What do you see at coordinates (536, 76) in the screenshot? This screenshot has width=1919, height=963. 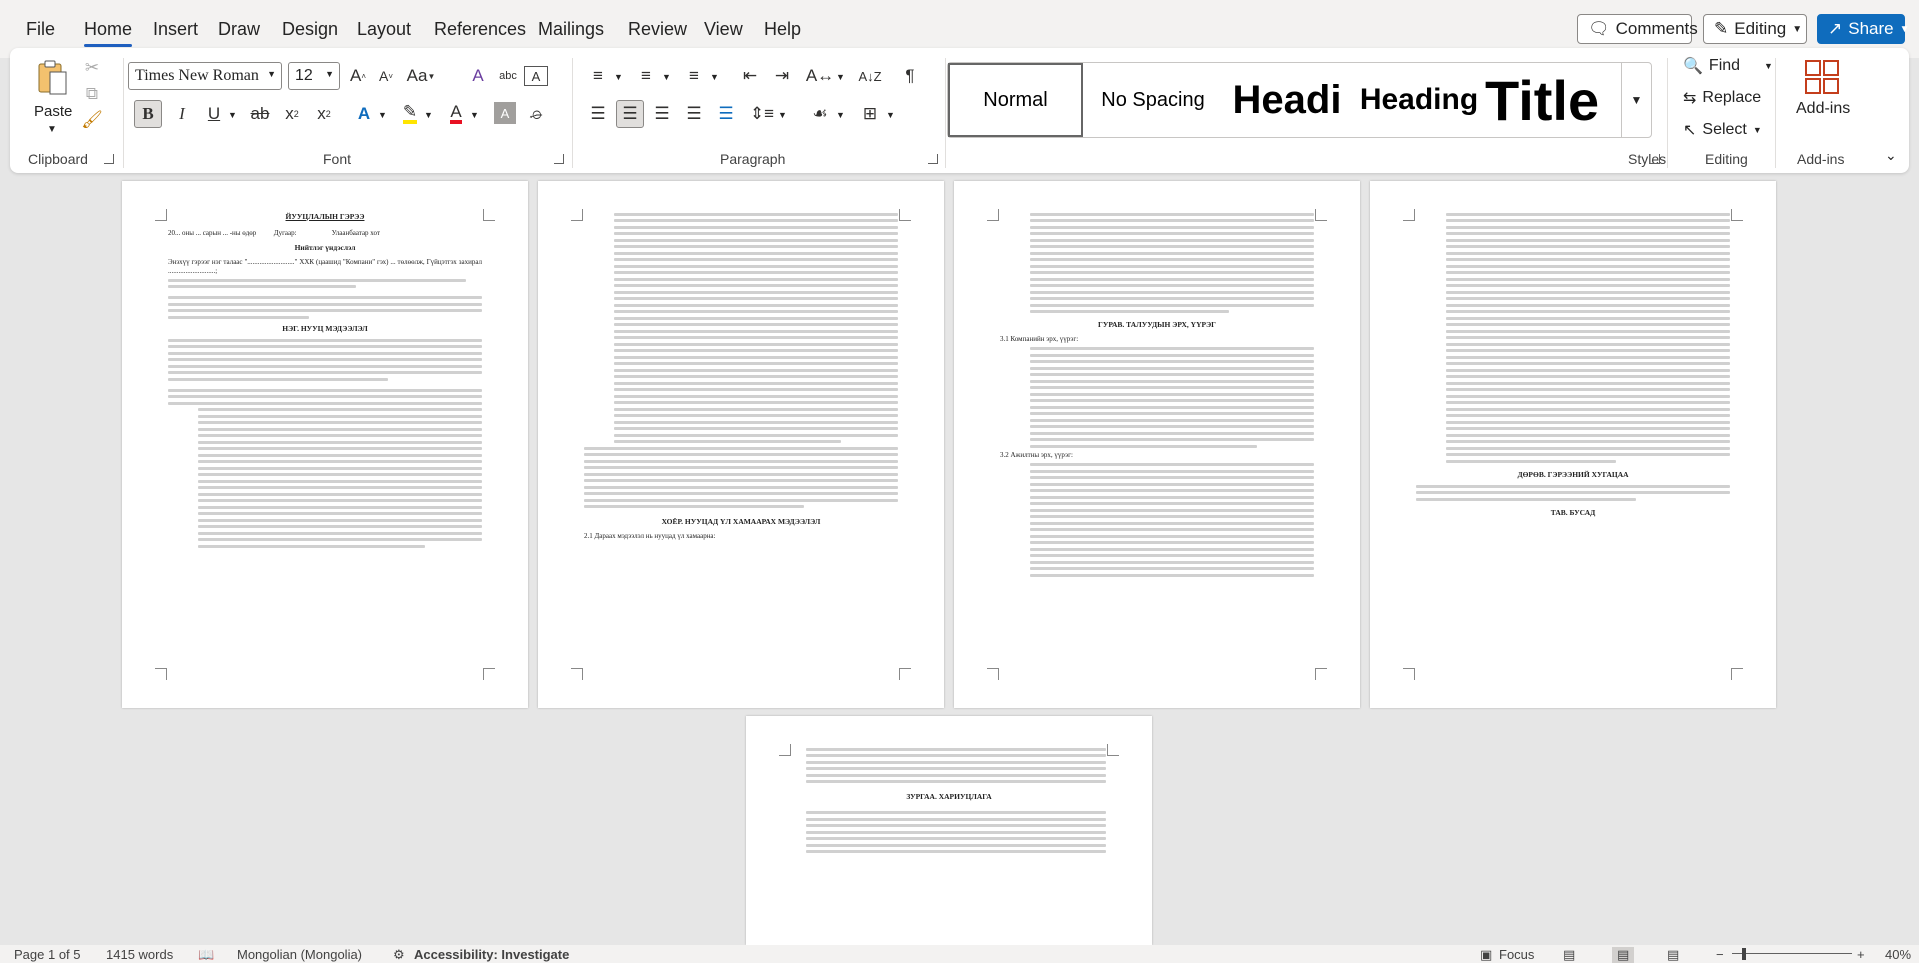 I see `character-border-icon: A` at bounding box center [536, 76].